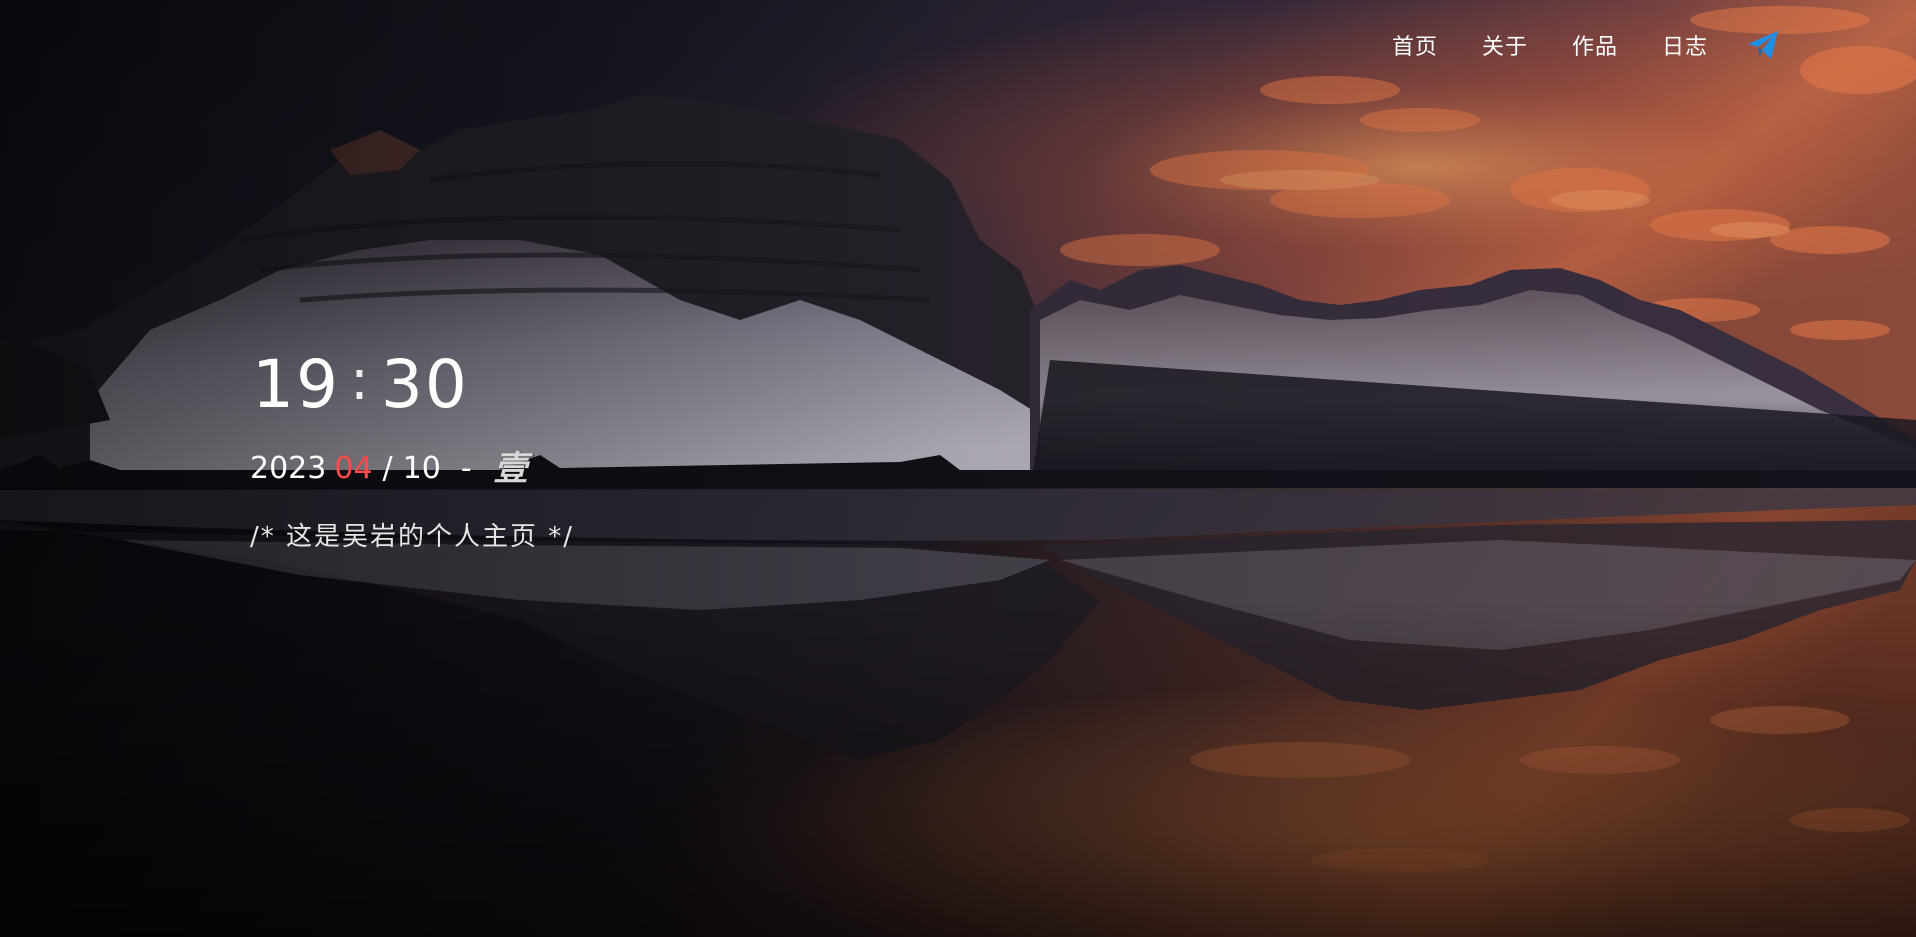  Describe the element at coordinates (288, 468) in the screenshot. I see `date-year: 2023` at that location.